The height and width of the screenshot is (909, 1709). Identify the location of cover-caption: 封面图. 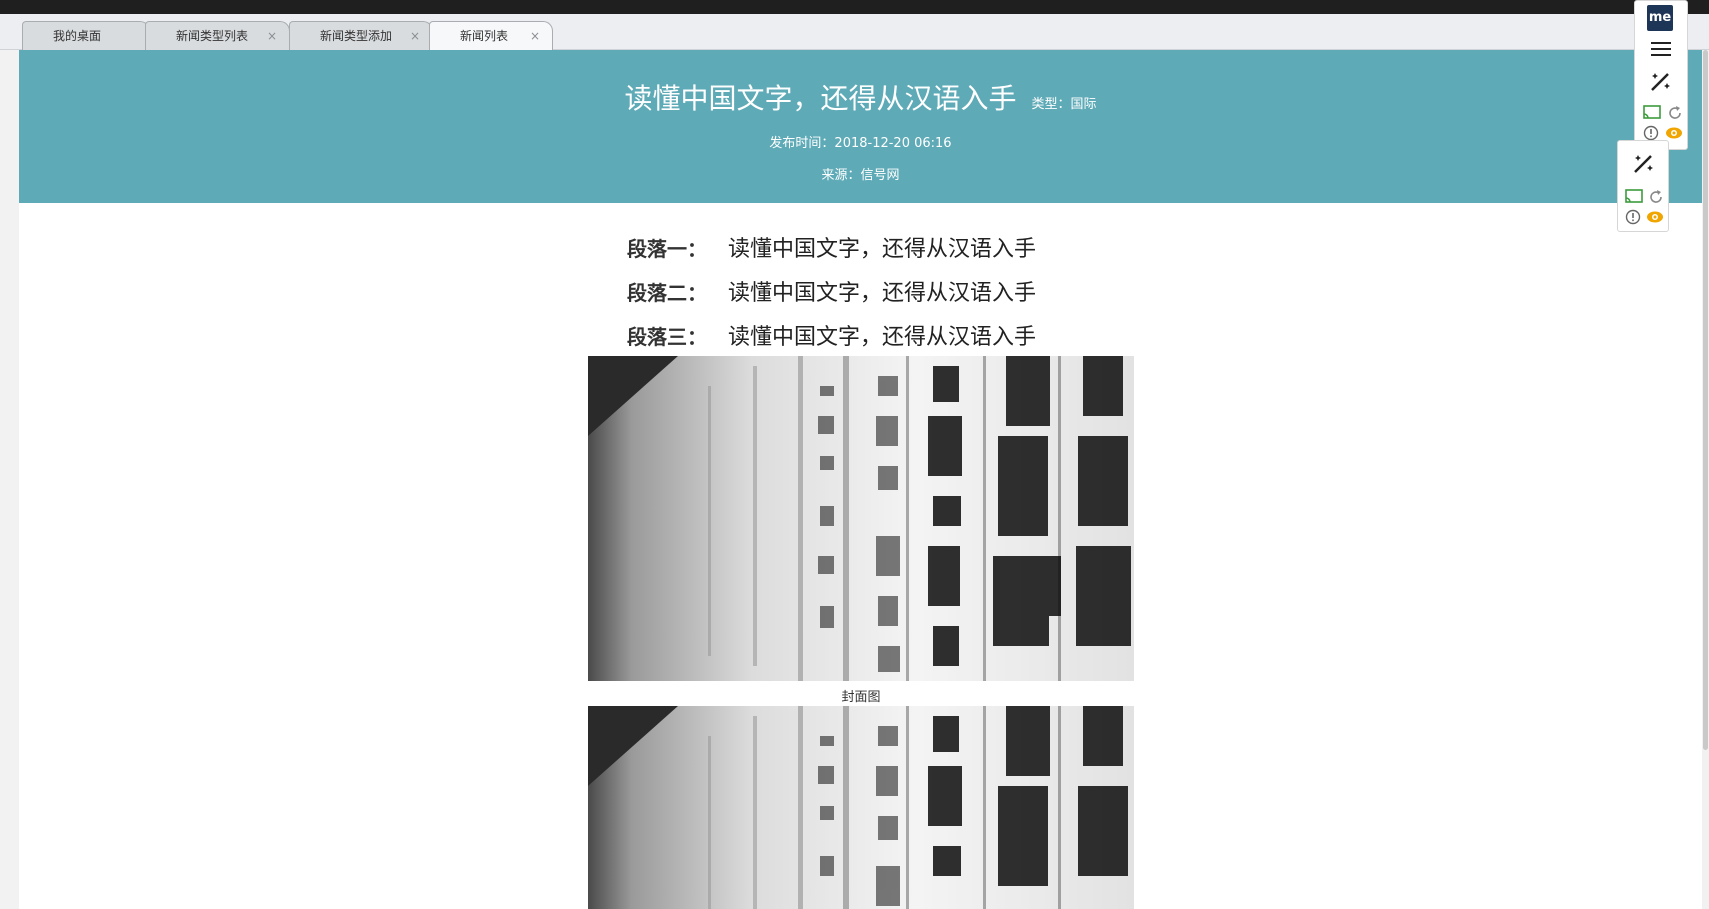
(861, 697).